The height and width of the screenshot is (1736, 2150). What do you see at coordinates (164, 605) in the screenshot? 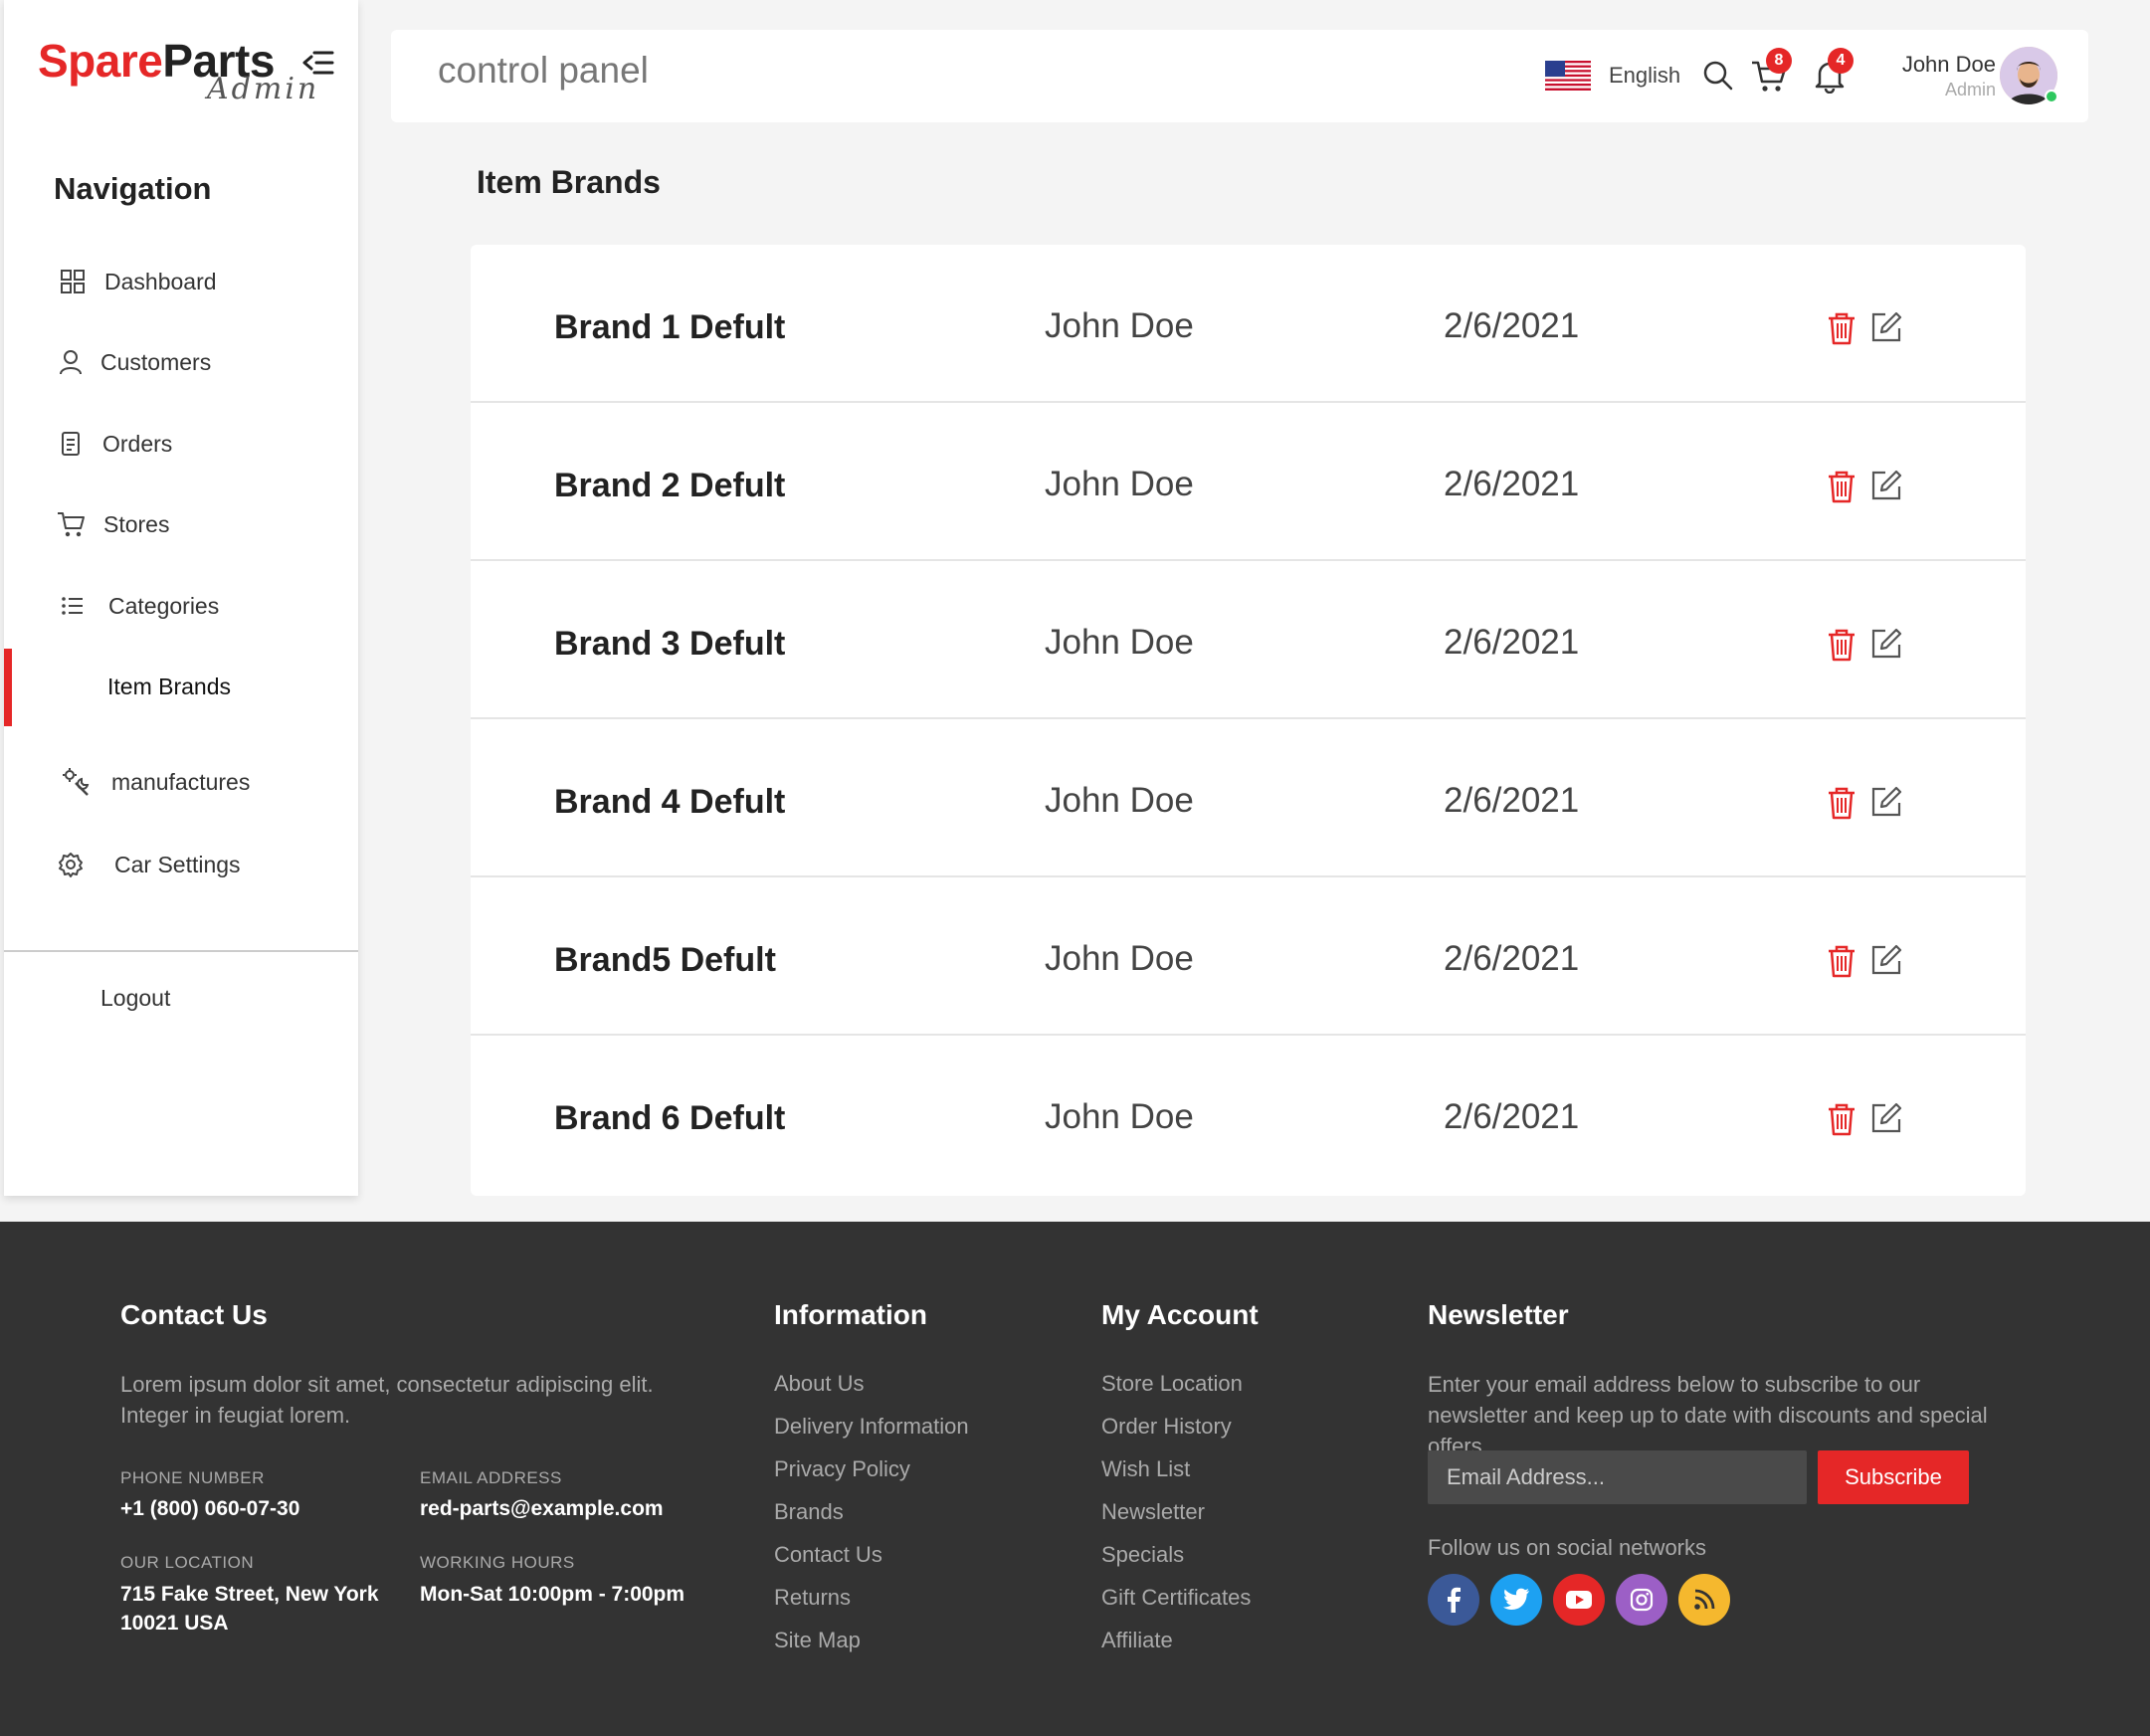
I see `sidebar-item-label: Categories` at bounding box center [164, 605].